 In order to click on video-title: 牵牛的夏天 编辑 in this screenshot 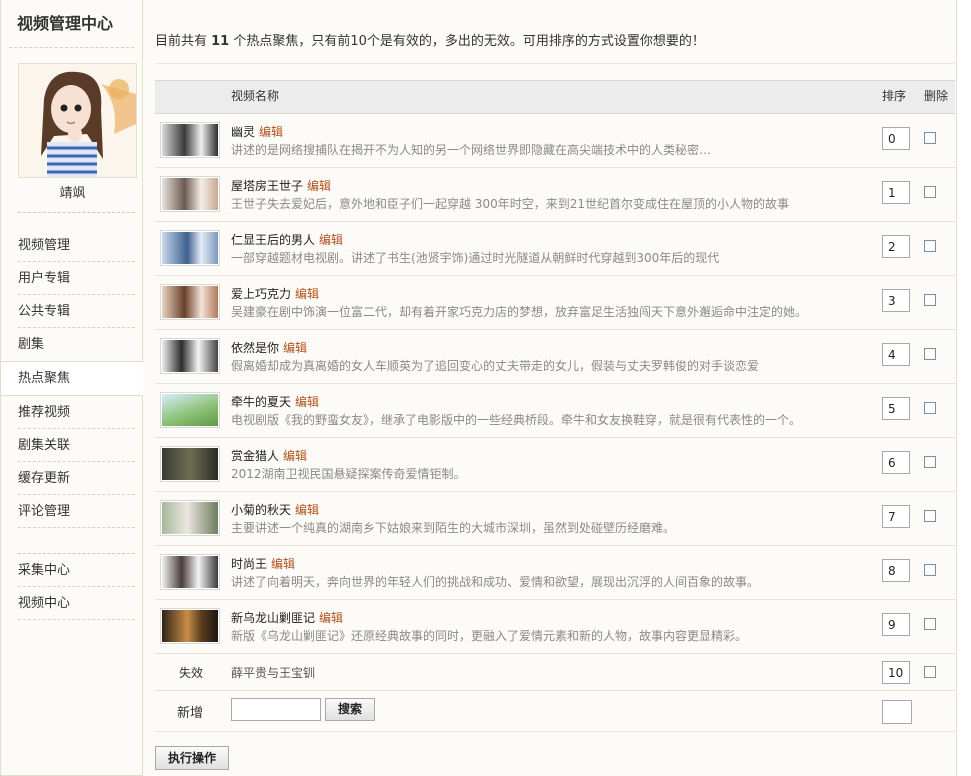, I will do `click(275, 401)`.